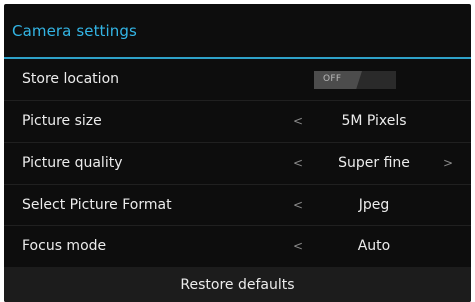 The height and width of the screenshot is (302, 475). What do you see at coordinates (237, 205) in the screenshot?
I see `setting-row-picture-format: Select Picture Format < Jpeg` at bounding box center [237, 205].